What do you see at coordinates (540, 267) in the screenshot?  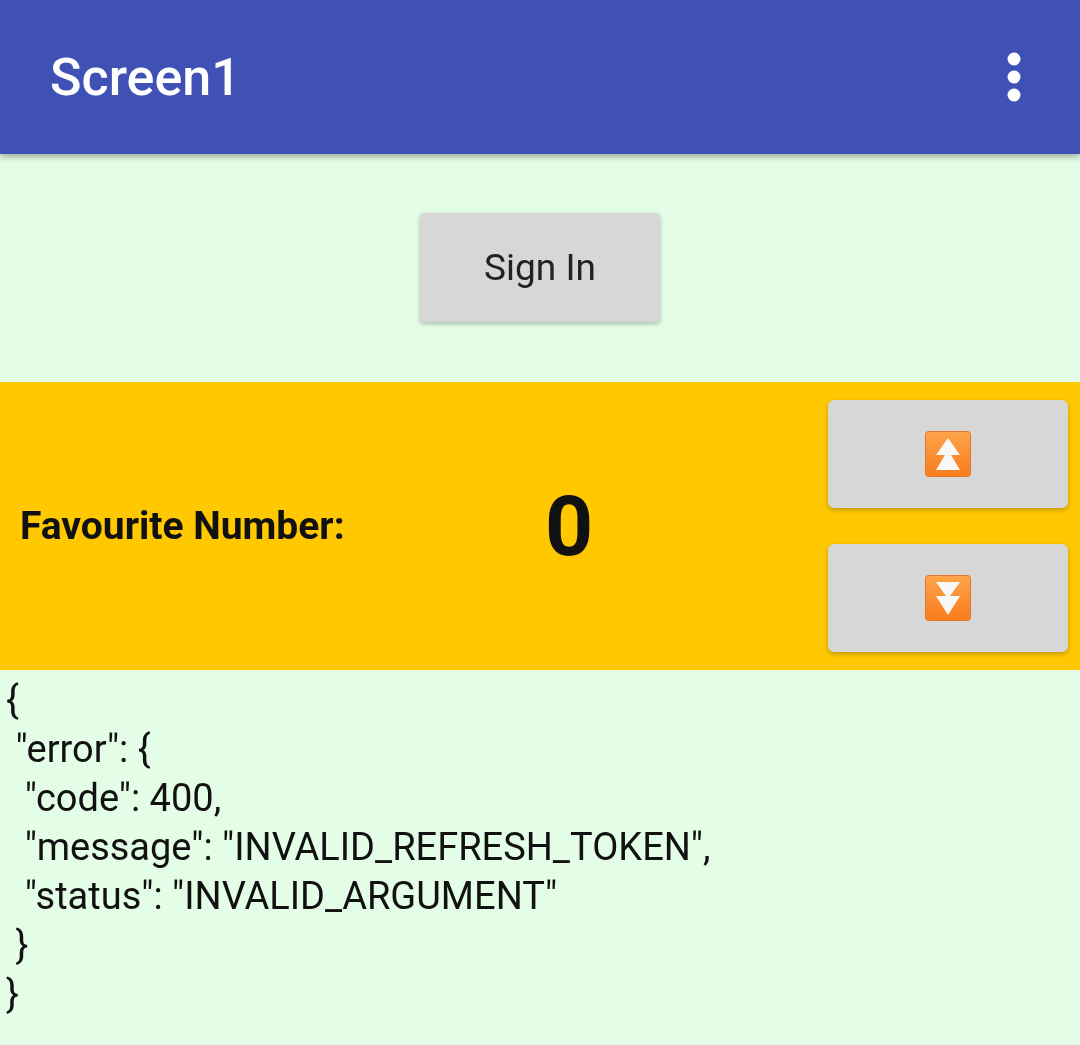 I see `sign-in-button: Sign In` at bounding box center [540, 267].